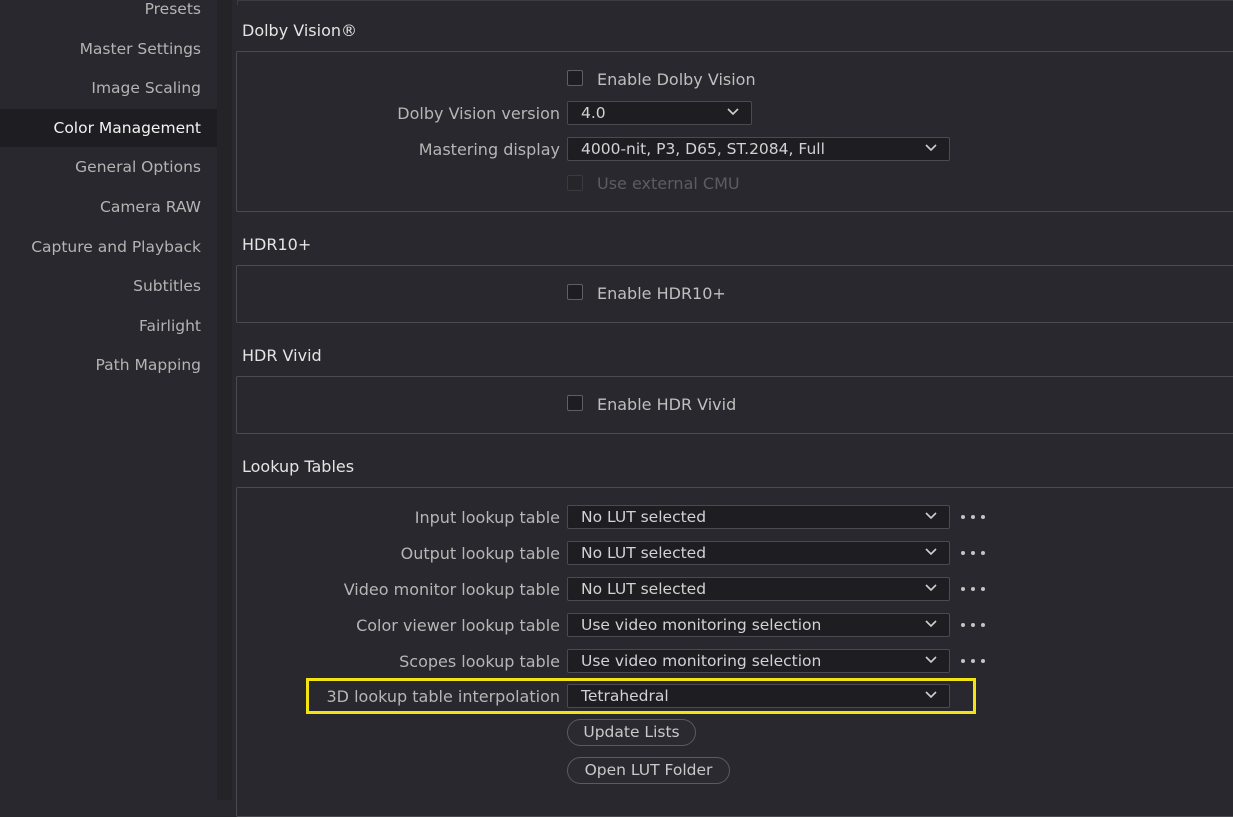 Image resolution: width=1233 pixels, height=817 pixels. I want to click on hdr10-panel: Enable HDR10+, so click(734, 294).